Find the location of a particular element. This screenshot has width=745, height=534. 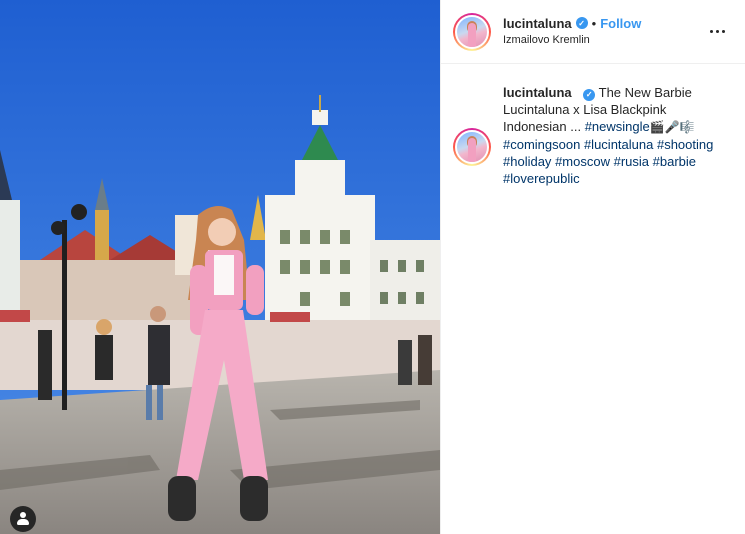

hashtag-link: #barbie is located at coordinates (674, 161).